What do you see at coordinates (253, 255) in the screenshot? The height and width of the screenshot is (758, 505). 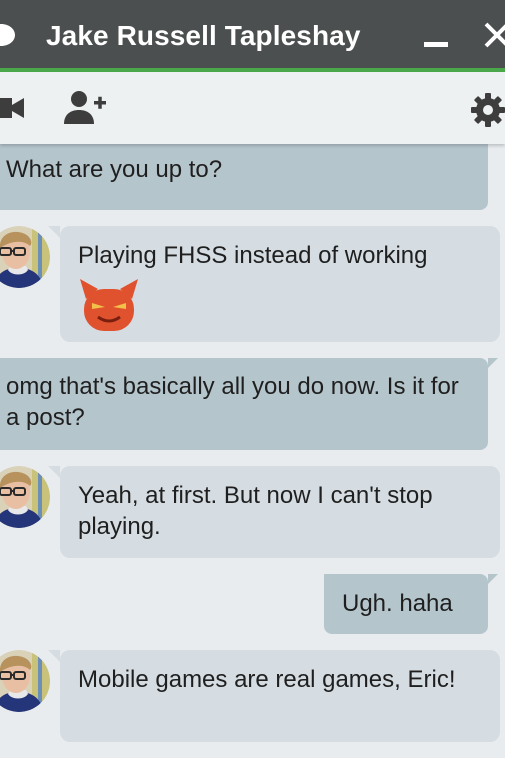 I see `message-text: Playing FHSS instead of working` at bounding box center [253, 255].